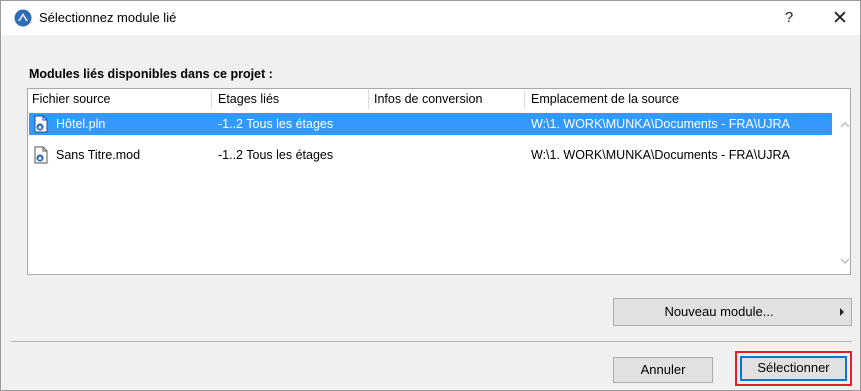 This screenshot has height=391, width=861. Describe the element at coordinates (248, 99) in the screenshot. I see `column-header-linked-stories: Etages liés` at that location.